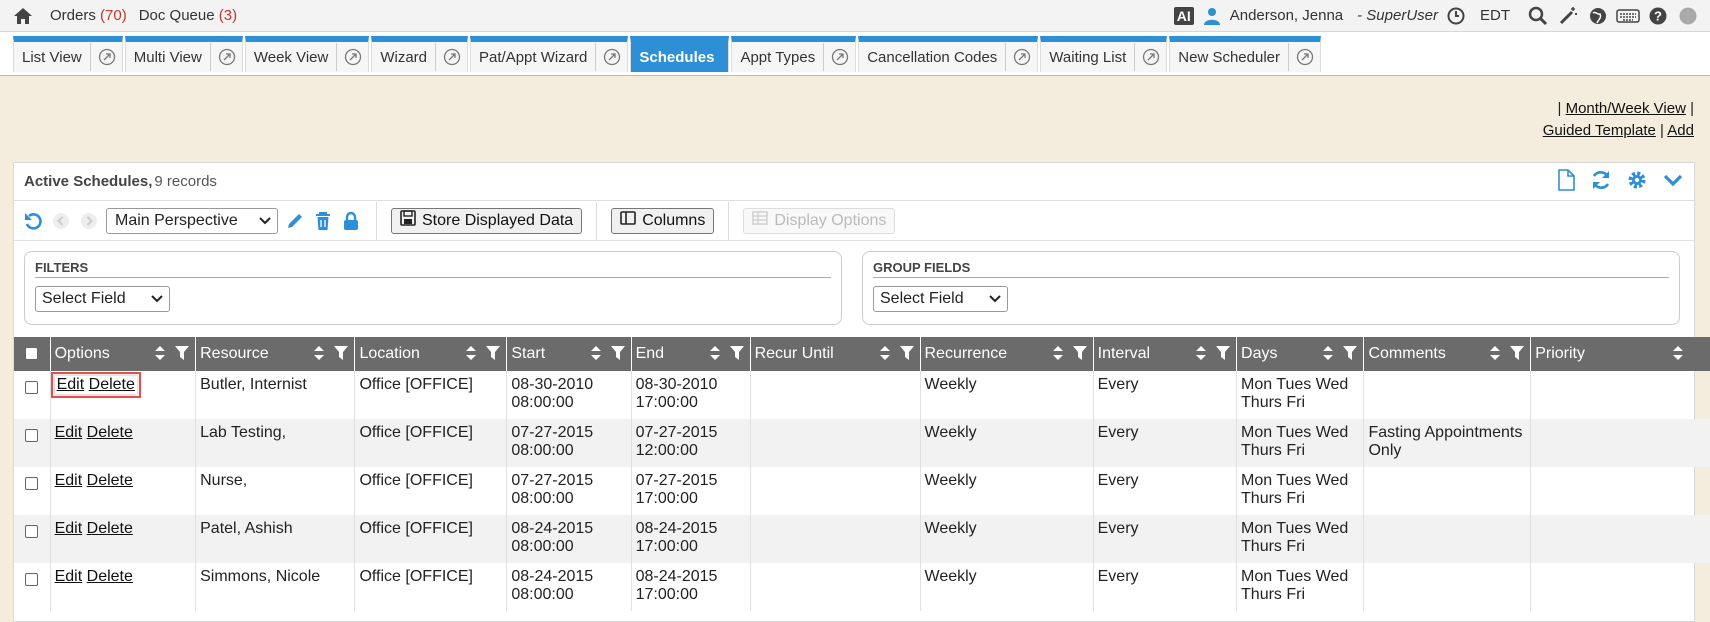 The image size is (1710, 622). I want to click on tab-wizard: Wizard, so click(420, 54).